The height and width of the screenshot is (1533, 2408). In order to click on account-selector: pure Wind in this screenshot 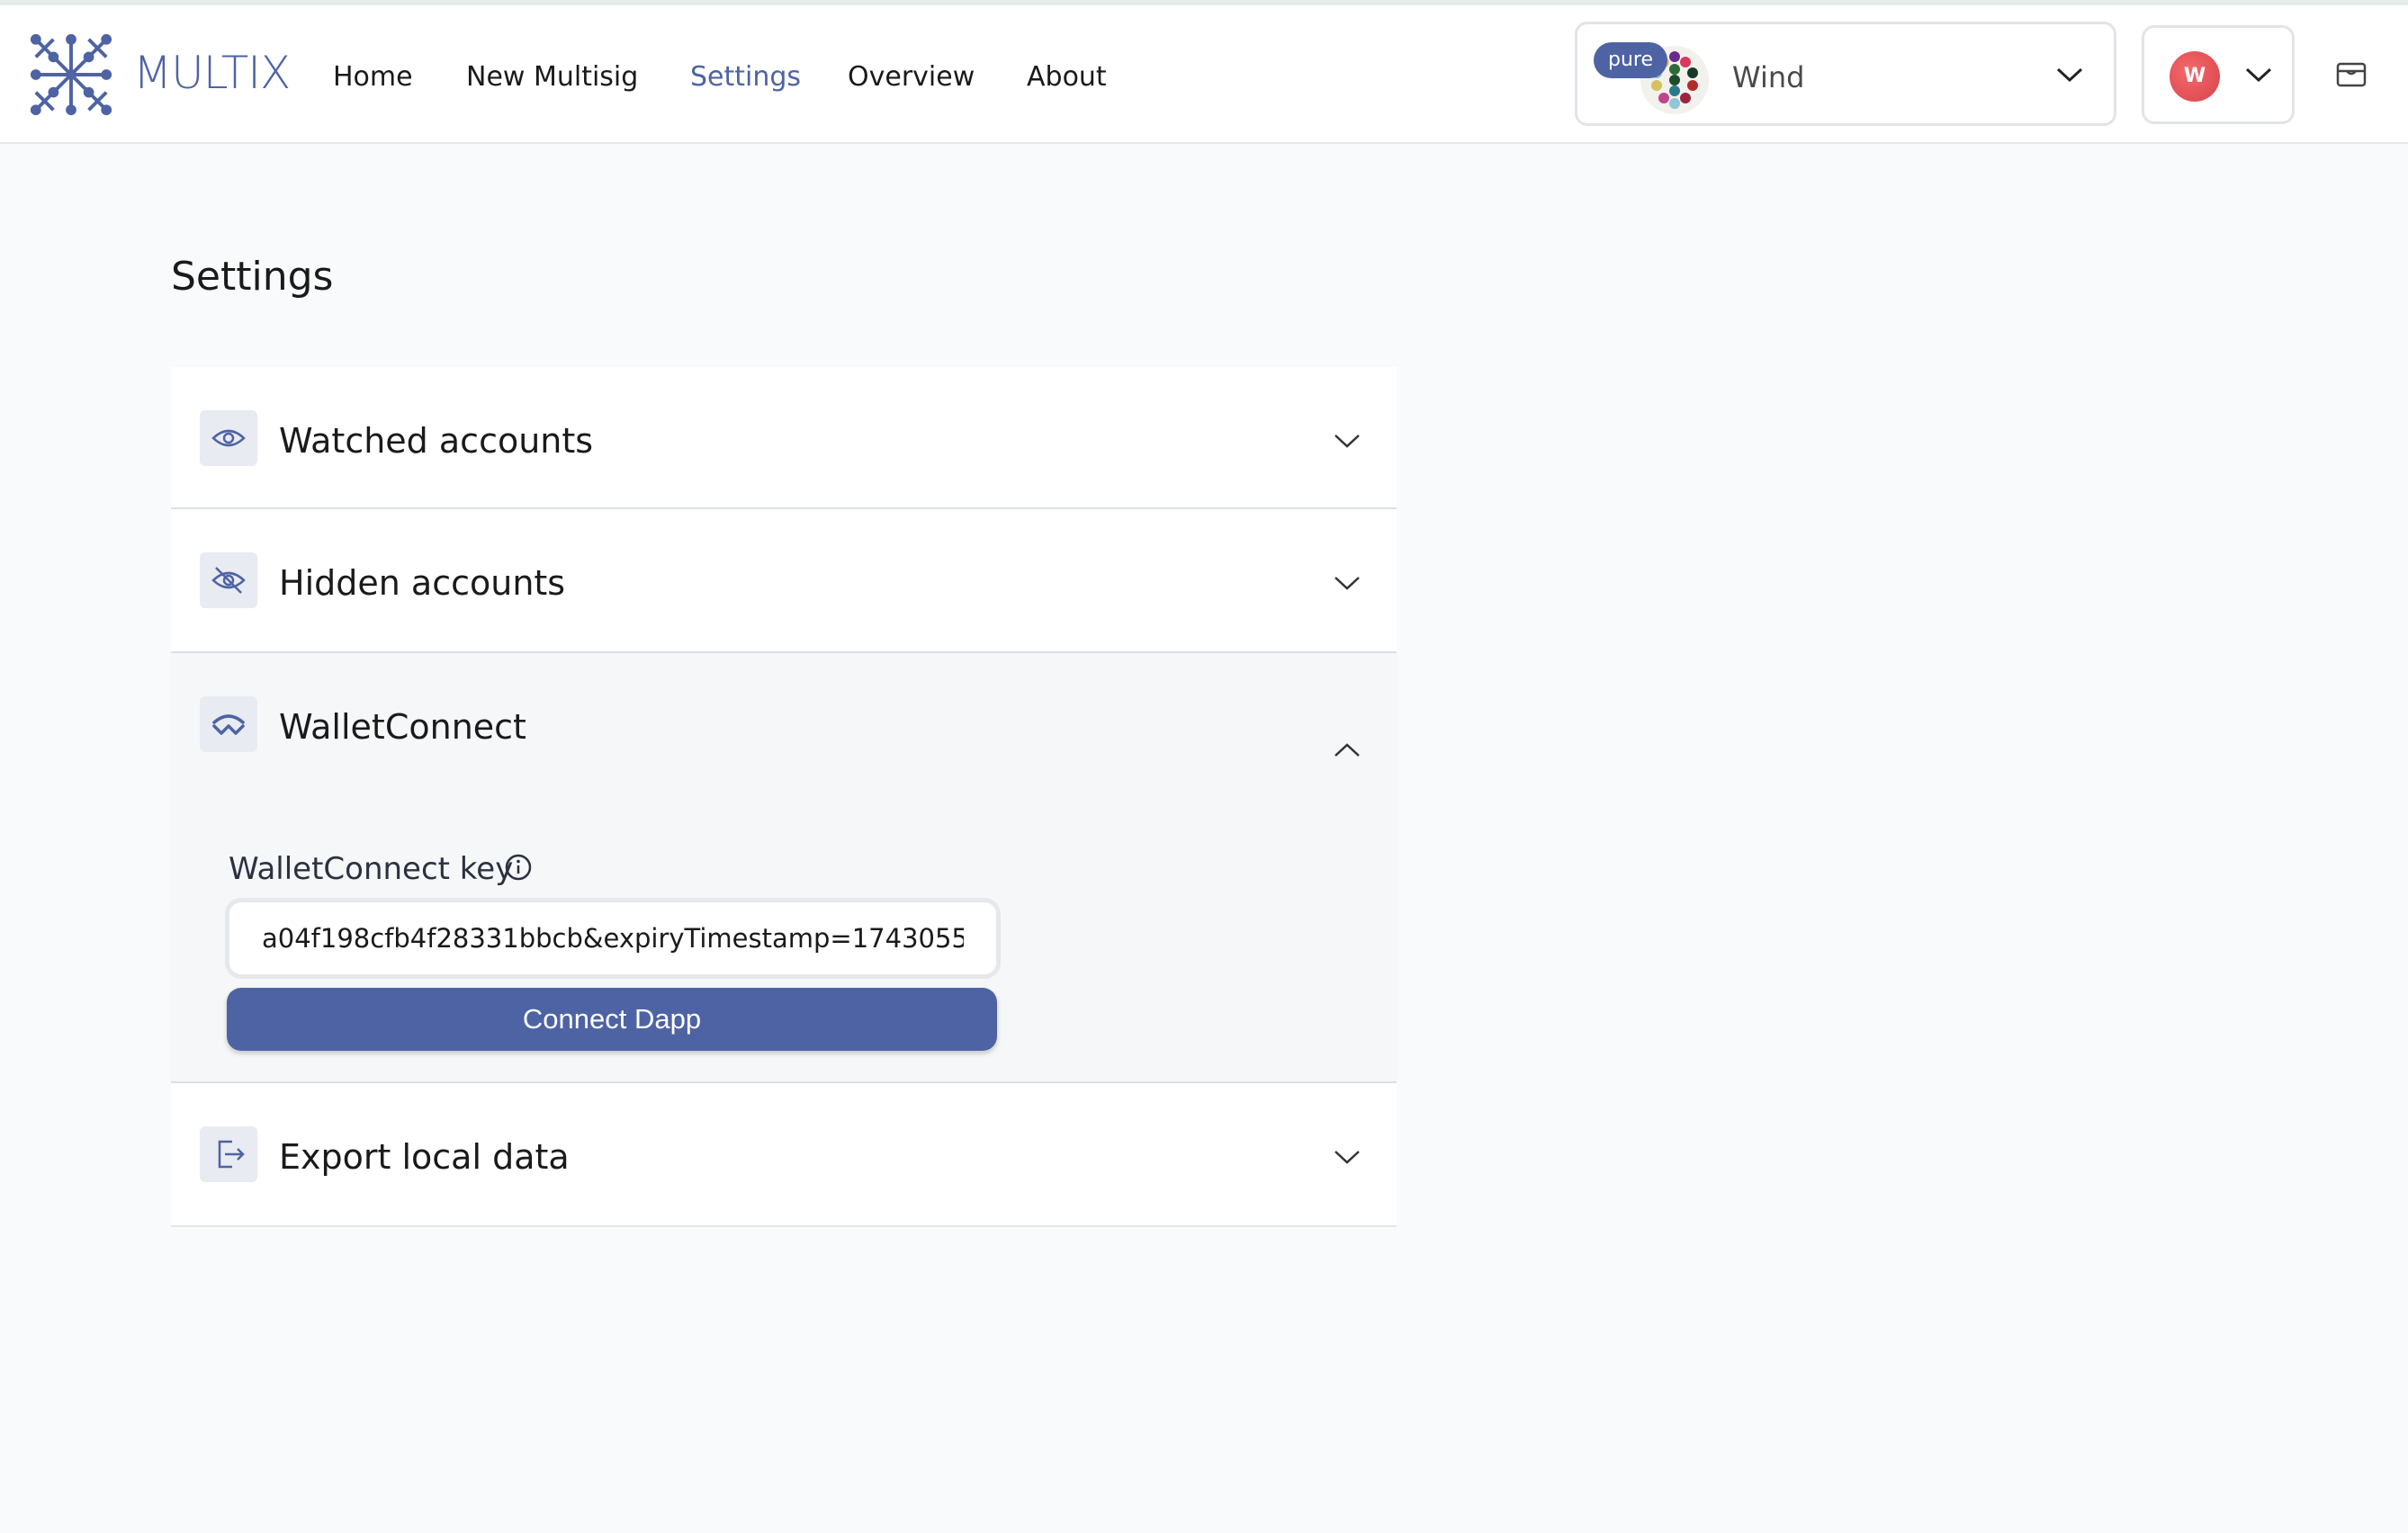, I will do `click(1845, 74)`.